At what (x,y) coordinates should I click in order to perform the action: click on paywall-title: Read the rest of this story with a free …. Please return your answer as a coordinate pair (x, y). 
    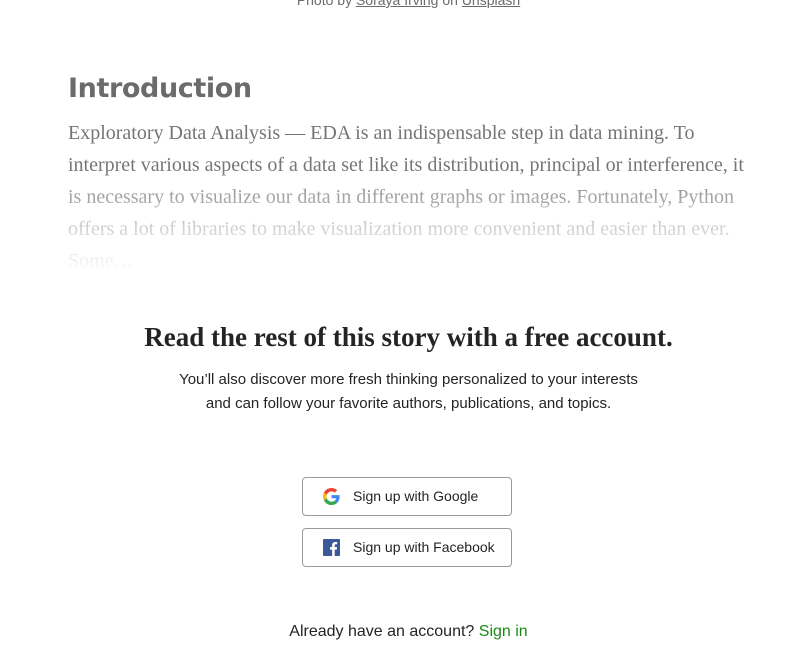
    Looking at the image, I should click on (408, 337).